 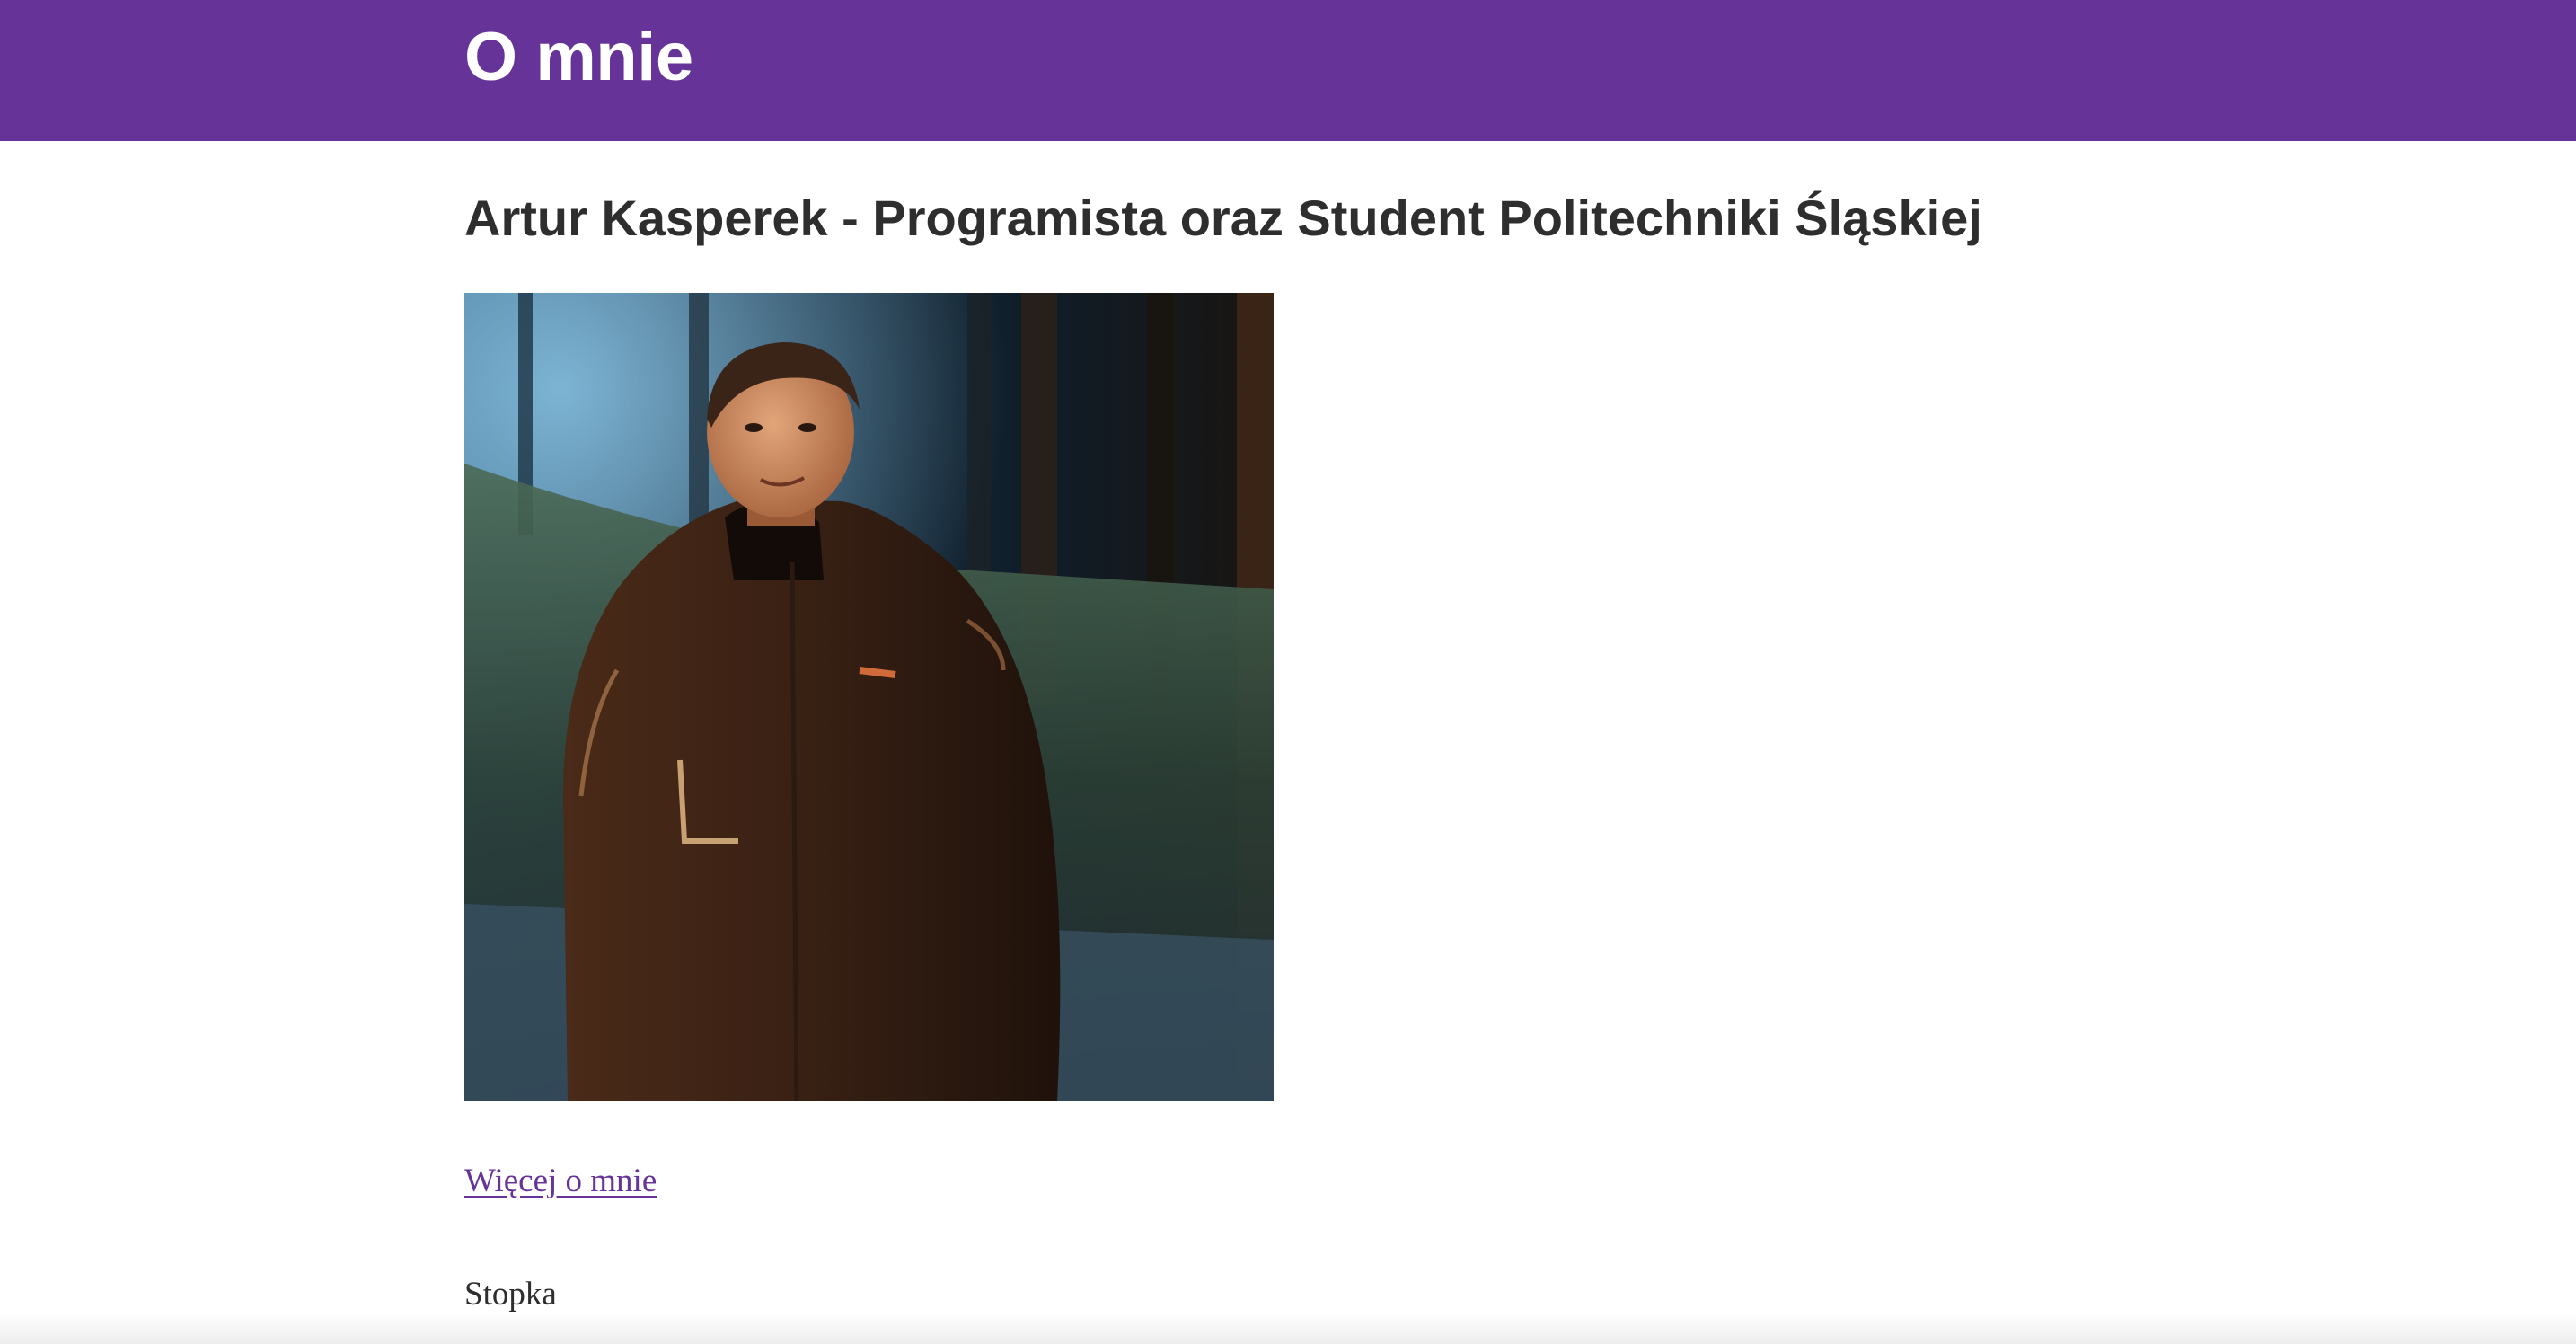 What do you see at coordinates (1288, 71) in the screenshot?
I see `site-header: O mnie` at bounding box center [1288, 71].